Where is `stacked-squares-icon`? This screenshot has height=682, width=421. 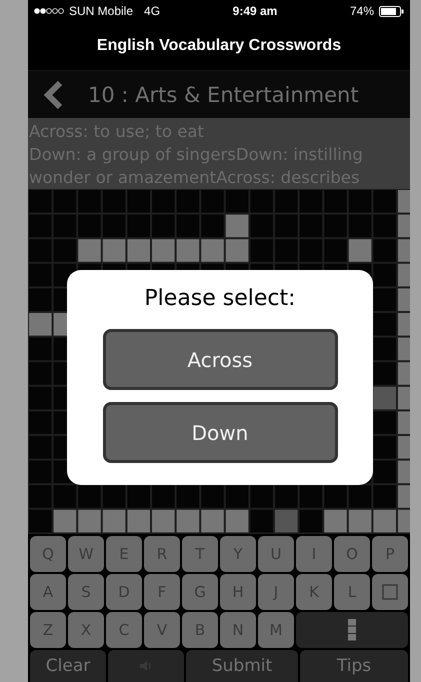 stacked-squares-icon is located at coordinates (352, 630).